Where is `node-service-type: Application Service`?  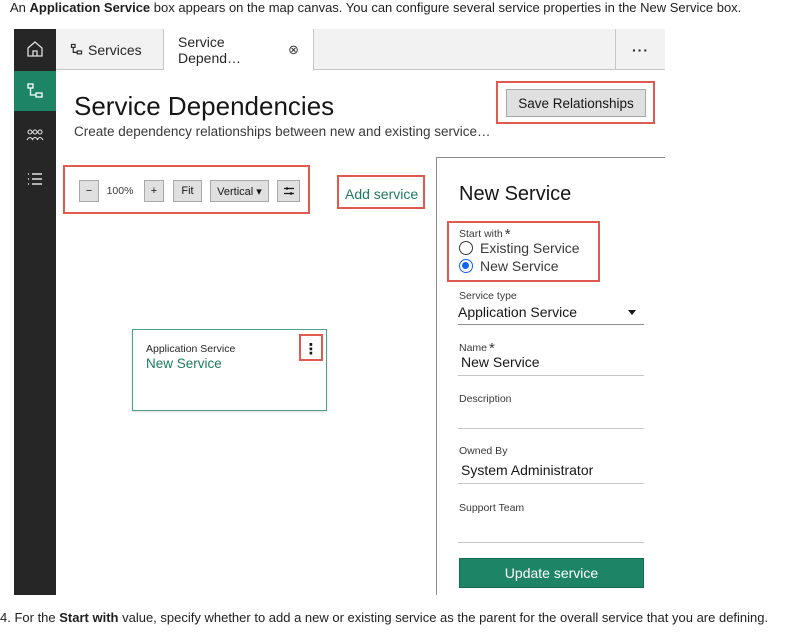 node-service-type: Application Service is located at coordinates (191, 349).